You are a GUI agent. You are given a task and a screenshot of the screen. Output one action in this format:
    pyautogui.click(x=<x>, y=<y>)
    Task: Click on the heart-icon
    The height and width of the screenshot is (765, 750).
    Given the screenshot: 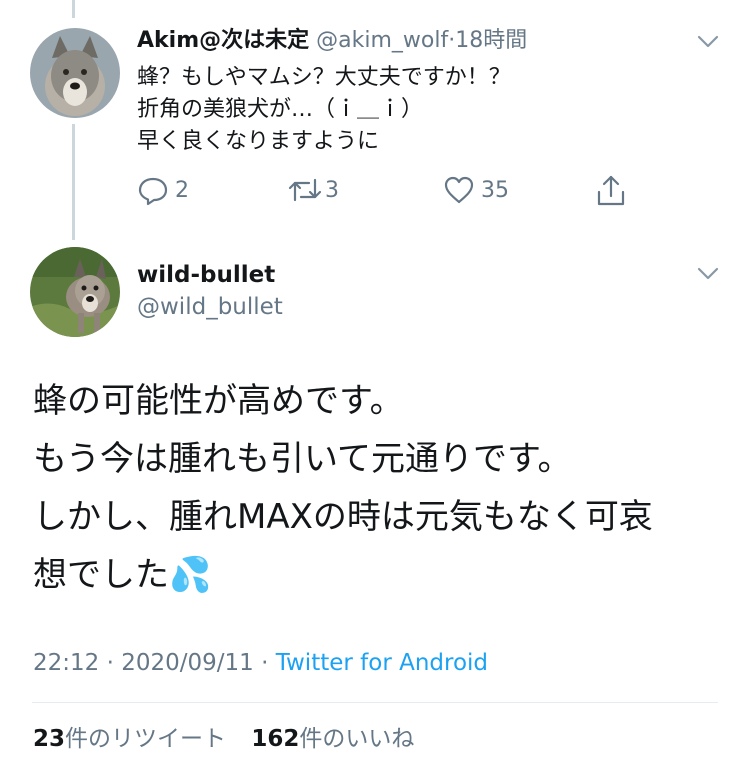 What is the action you would take?
    pyautogui.click(x=459, y=190)
    